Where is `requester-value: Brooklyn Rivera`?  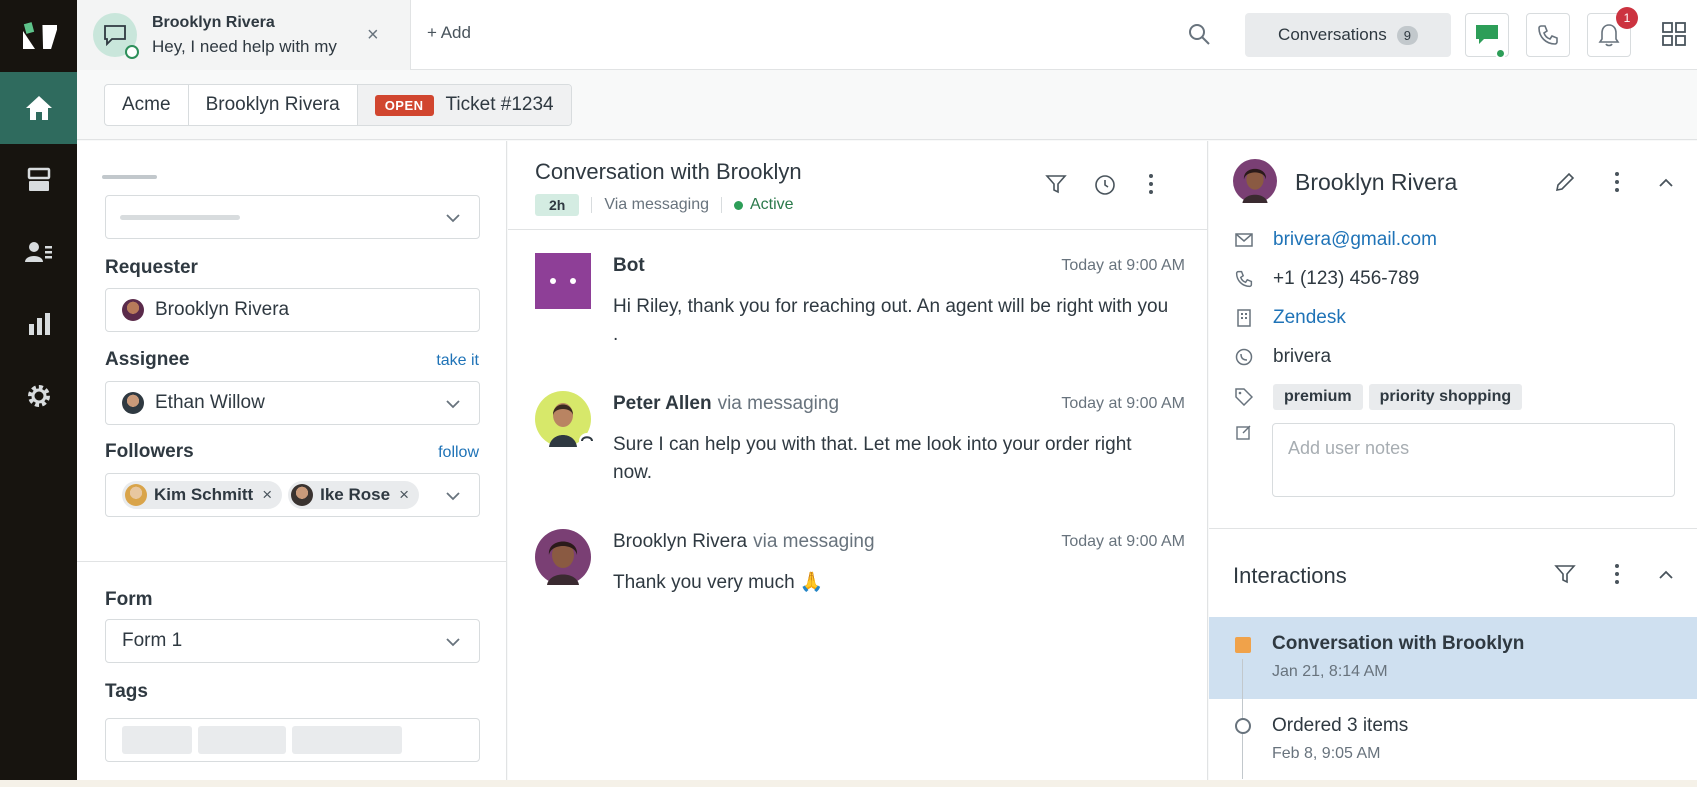 requester-value: Brooklyn Rivera is located at coordinates (222, 309).